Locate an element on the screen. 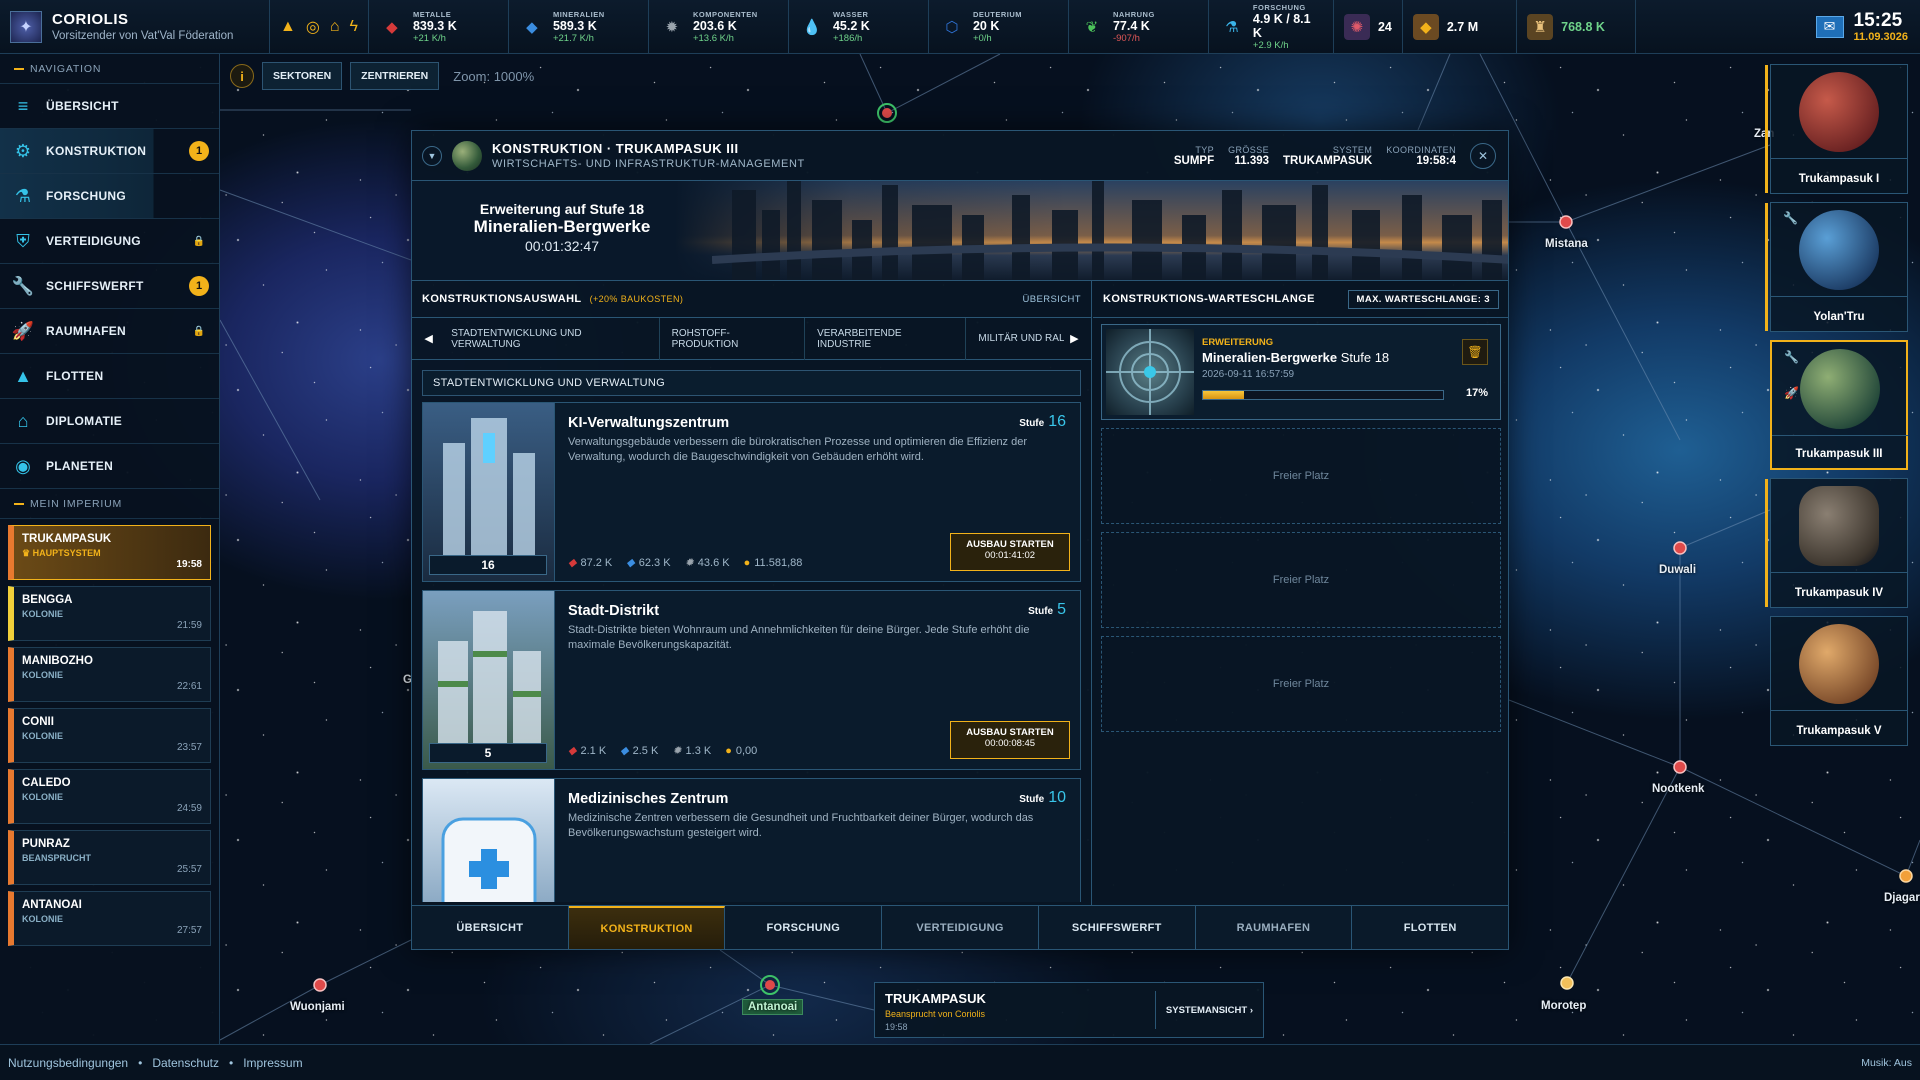  colony-type: KOLONIE is located at coordinates (43, 919).